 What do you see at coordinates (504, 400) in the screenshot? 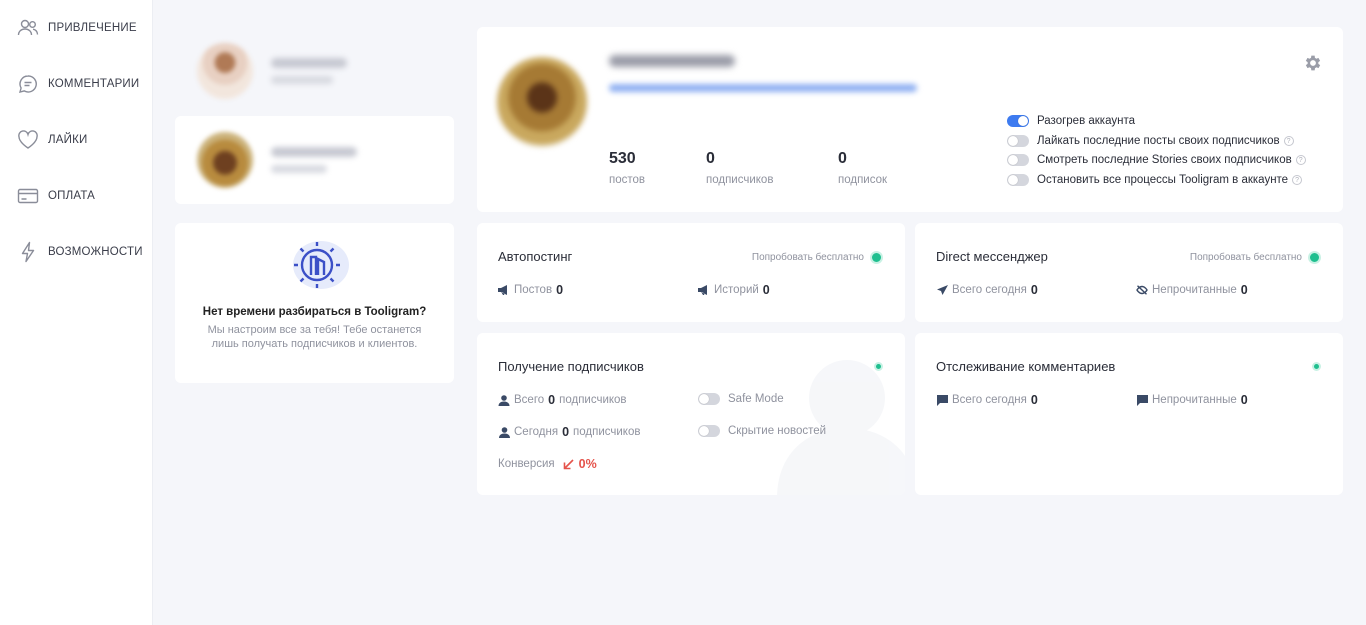
I see `user-plus-icon` at bounding box center [504, 400].